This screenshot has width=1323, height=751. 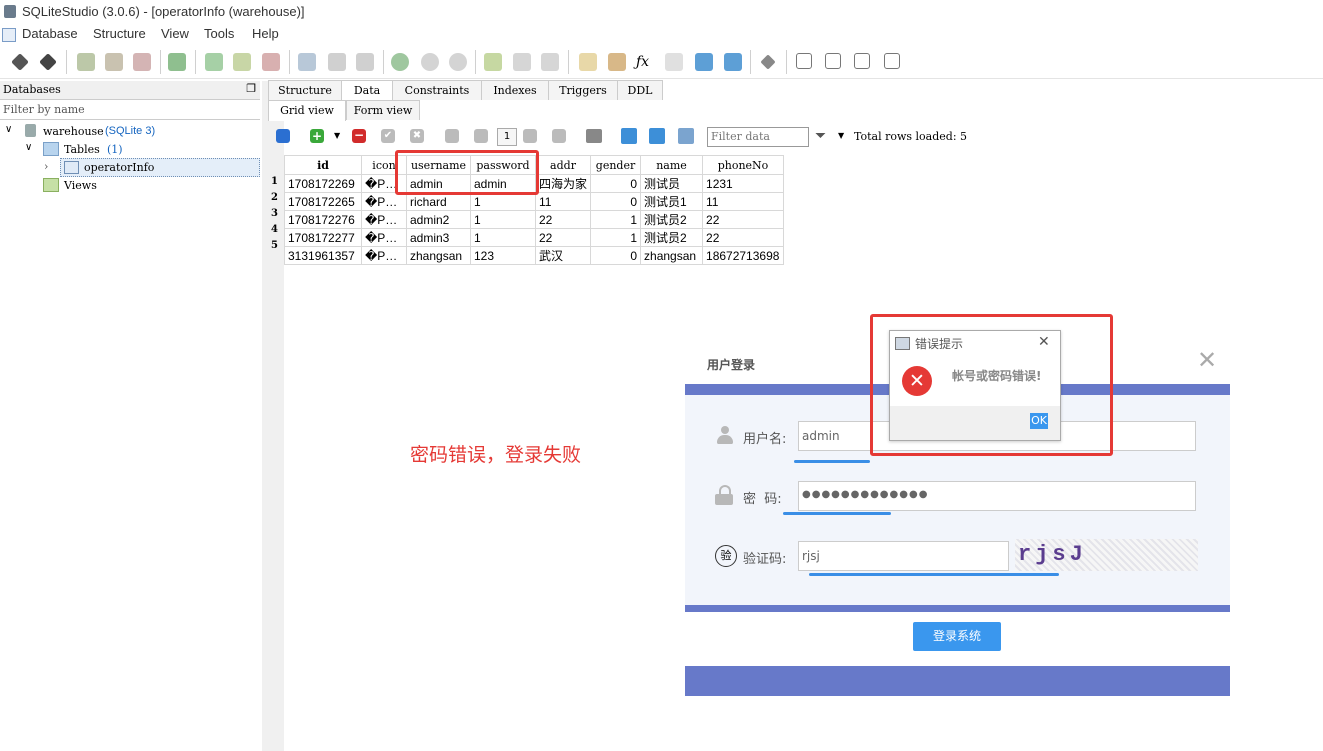 What do you see at coordinates (645, 62) in the screenshot?
I see `function-editor-icon: ƒx` at bounding box center [645, 62].